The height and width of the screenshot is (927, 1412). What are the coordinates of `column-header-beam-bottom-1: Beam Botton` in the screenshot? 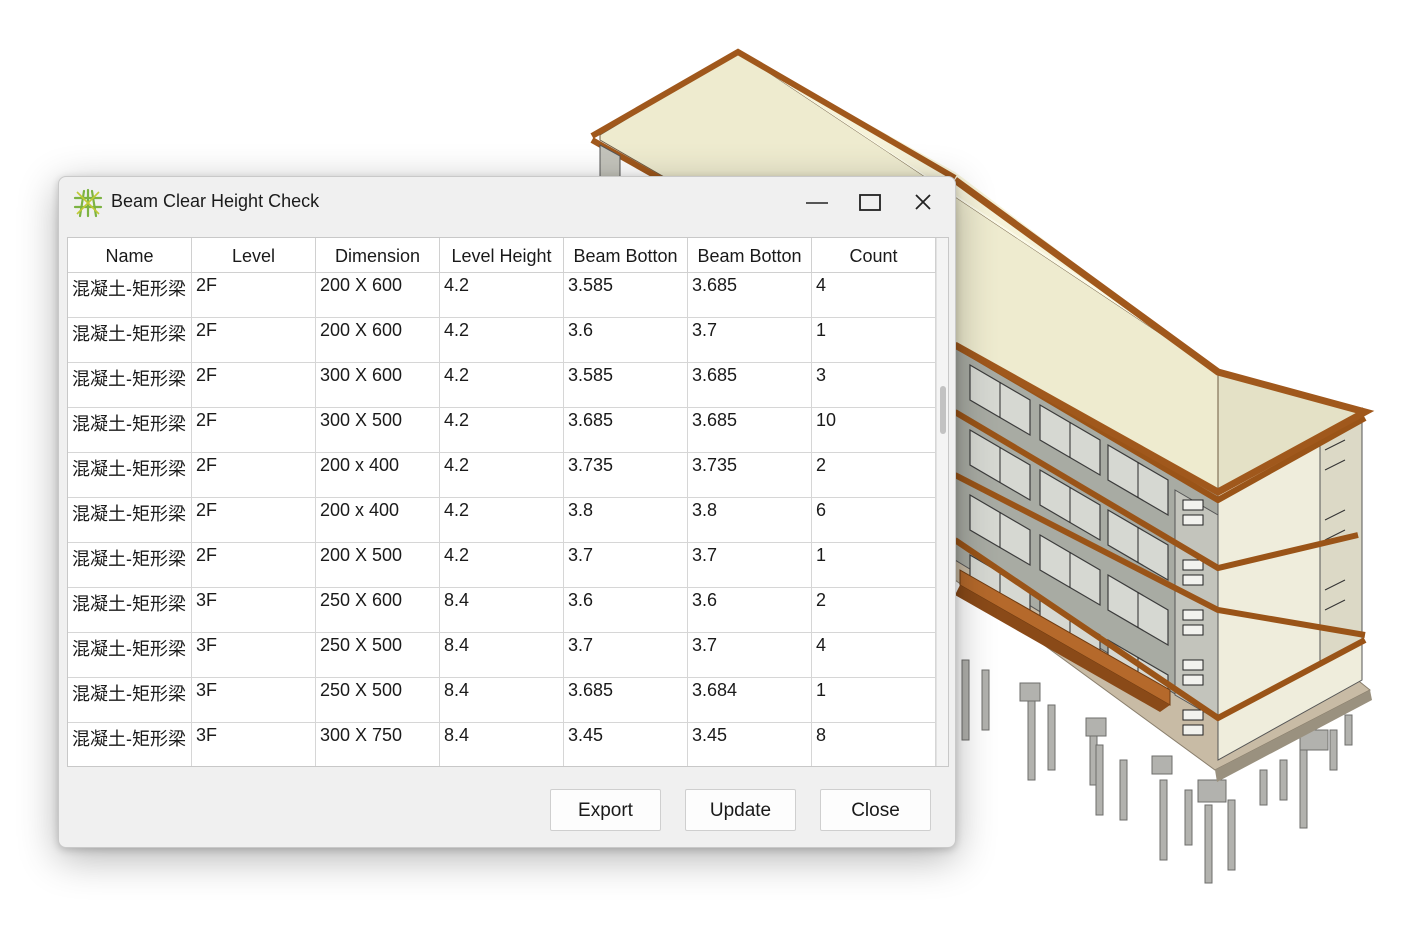 It's located at (626, 255).